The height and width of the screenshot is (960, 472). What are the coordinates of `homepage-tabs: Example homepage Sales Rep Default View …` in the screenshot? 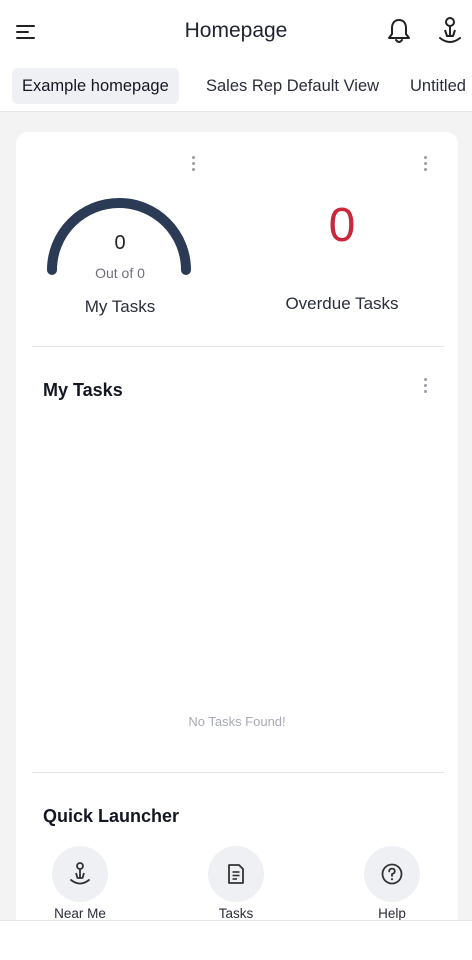 It's located at (236, 87).